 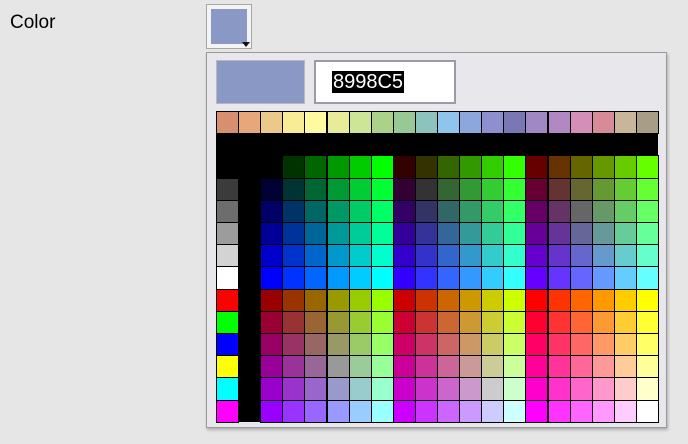 I want to click on hex-color-input: 8998C5, so click(x=385, y=82).